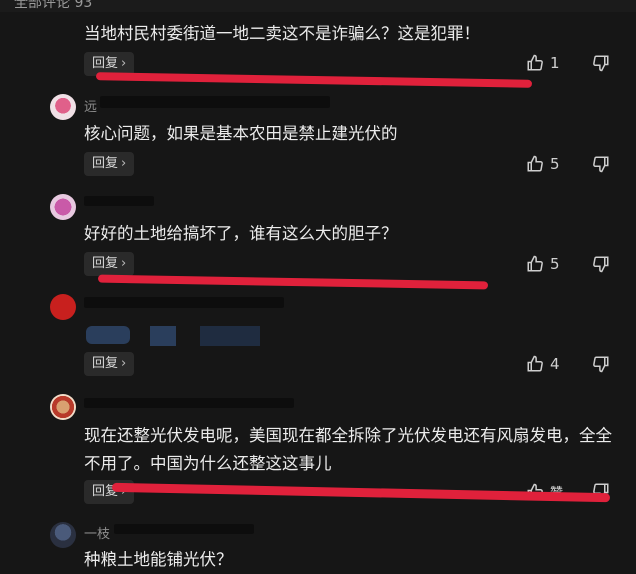 The width and height of the screenshot is (636, 574). Describe the element at coordinates (318, 6) in the screenshot. I see `comments-header: 全部评论 93` at that location.